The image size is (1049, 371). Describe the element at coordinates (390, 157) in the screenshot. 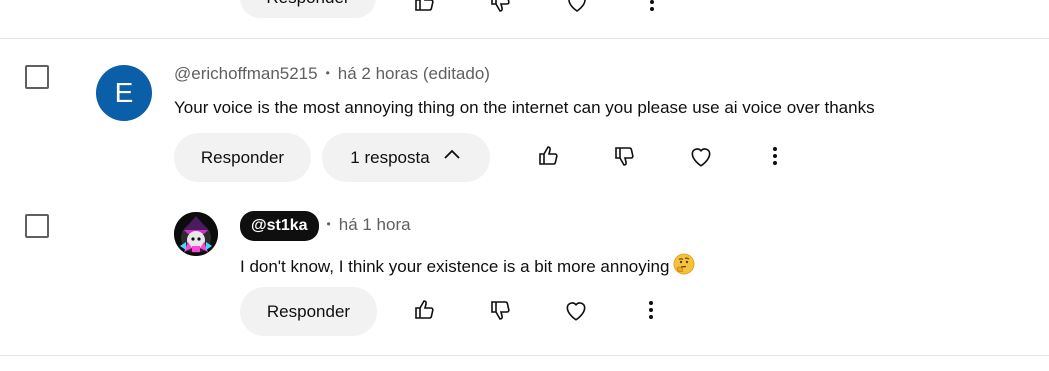

I see `replies-count-label: 1 resposta` at that location.